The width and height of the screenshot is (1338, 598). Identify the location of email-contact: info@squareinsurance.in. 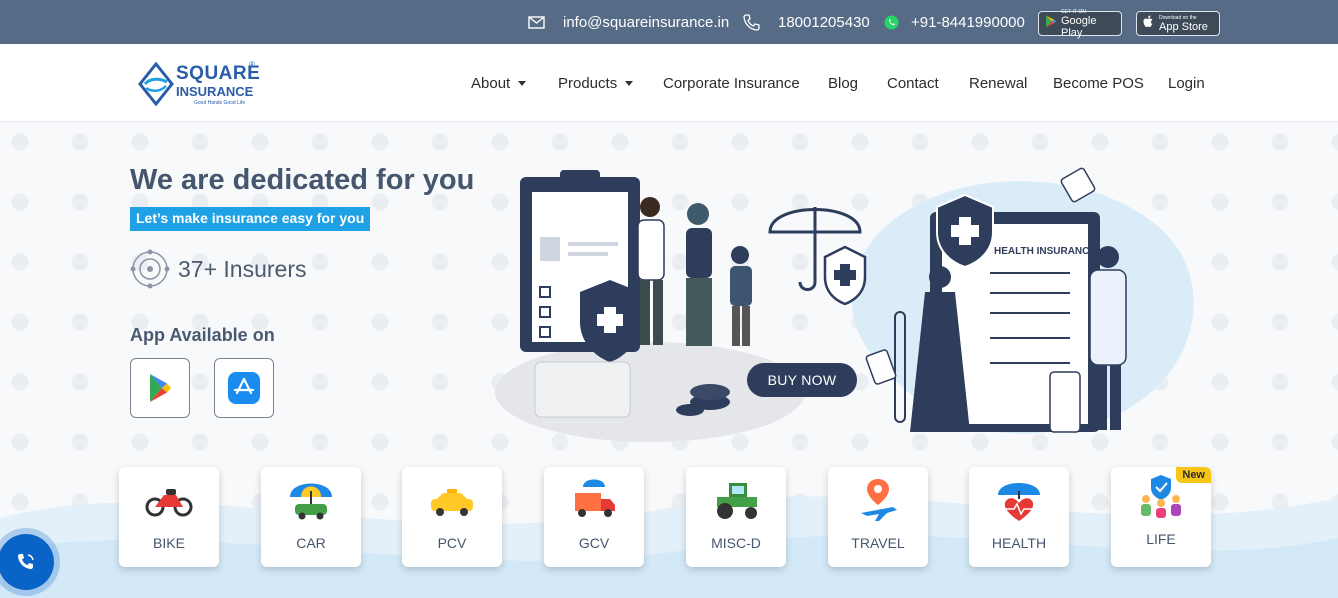
(628, 22).